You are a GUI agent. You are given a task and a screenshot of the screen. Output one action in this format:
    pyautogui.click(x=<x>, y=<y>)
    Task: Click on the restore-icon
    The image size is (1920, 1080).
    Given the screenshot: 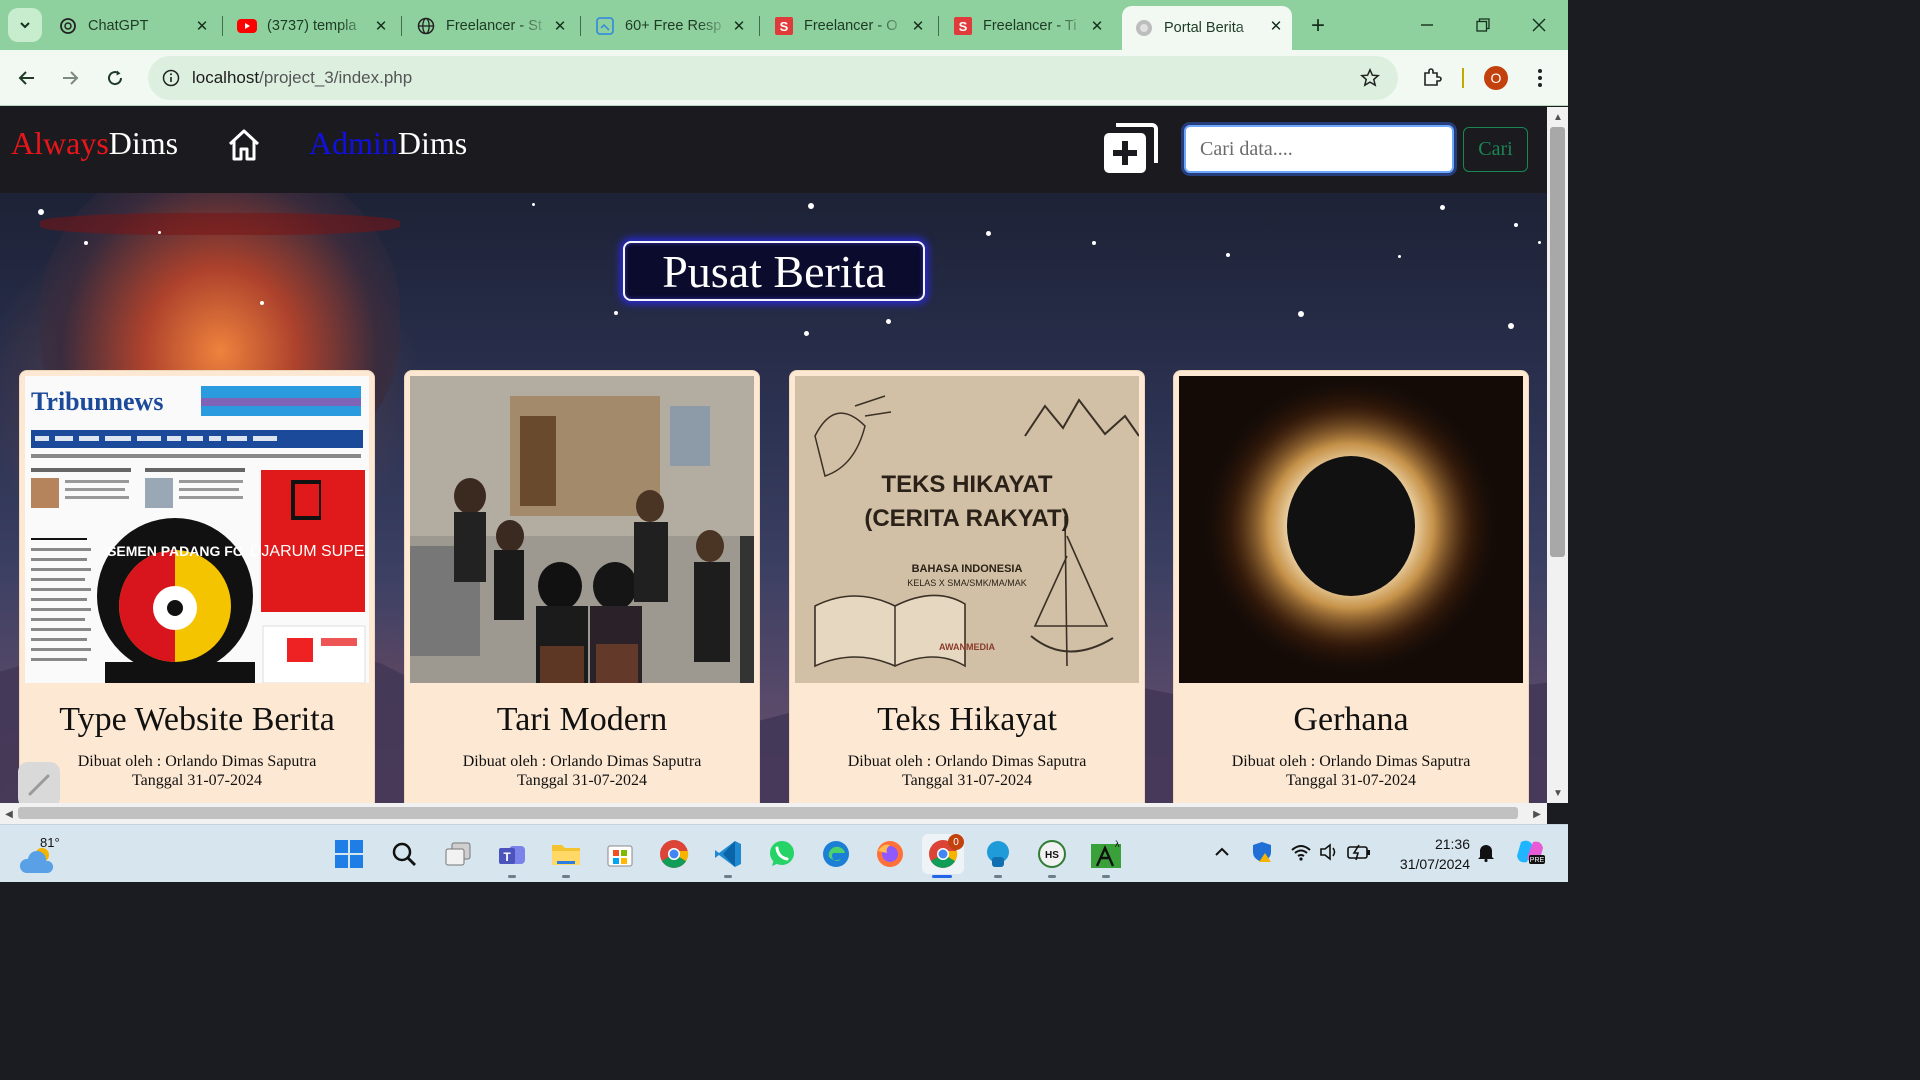 What is the action you would take?
    pyautogui.click(x=1483, y=25)
    